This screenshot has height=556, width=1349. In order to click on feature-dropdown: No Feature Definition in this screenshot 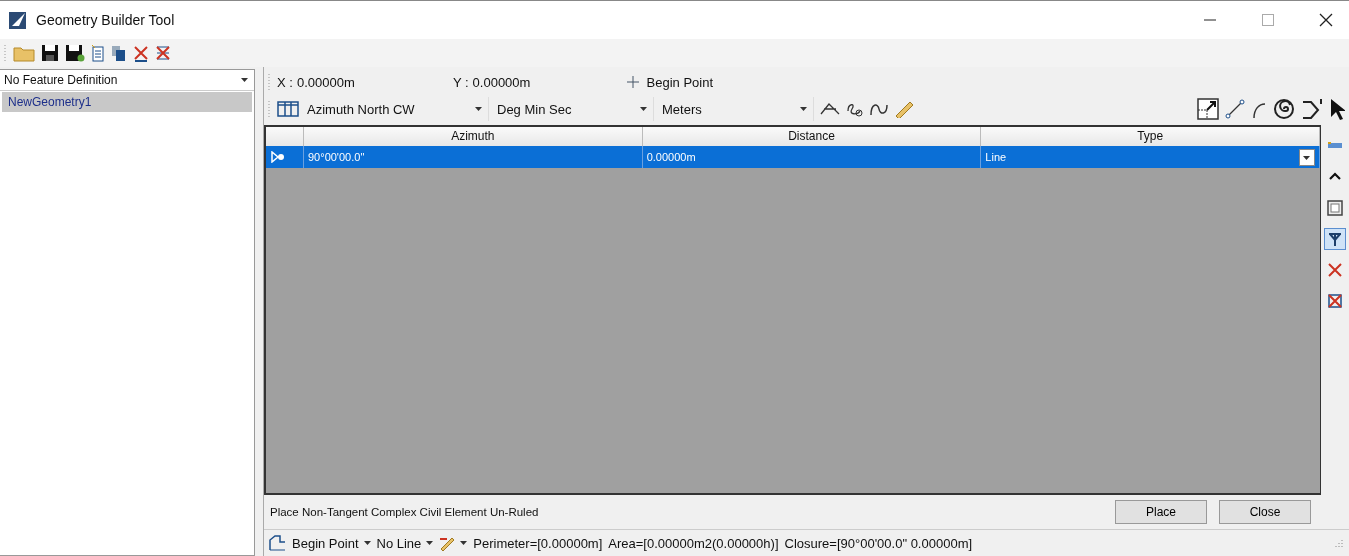, I will do `click(127, 80)`.